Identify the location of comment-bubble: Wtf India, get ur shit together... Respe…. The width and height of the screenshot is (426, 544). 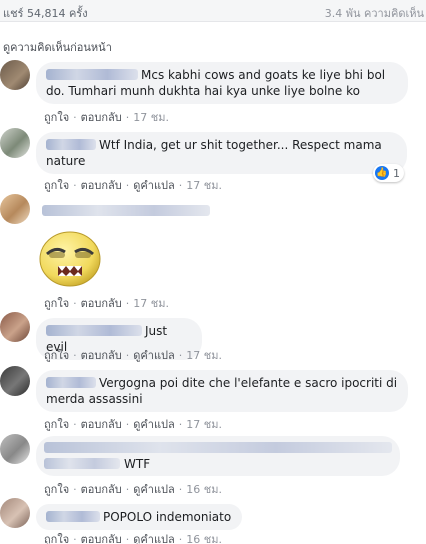
(221, 153).